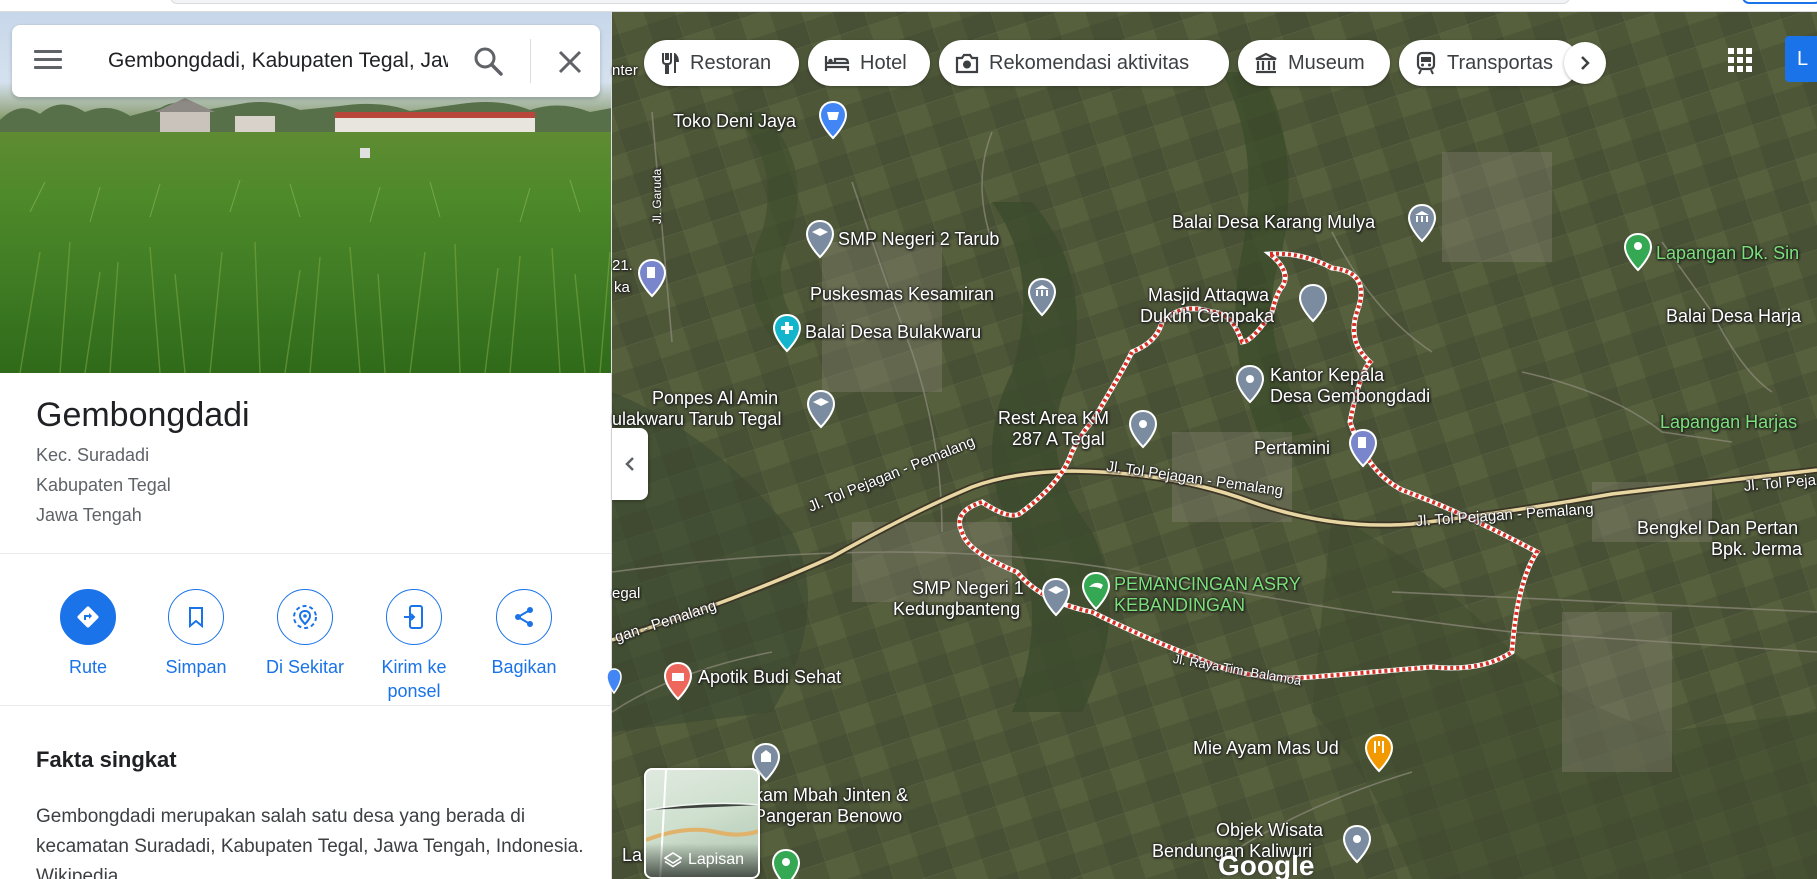 This screenshot has height=879, width=1817. What do you see at coordinates (106, 759) in the screenshot?
I see `facts-heading: Fakta singkat` at bounding box center [106, 759].